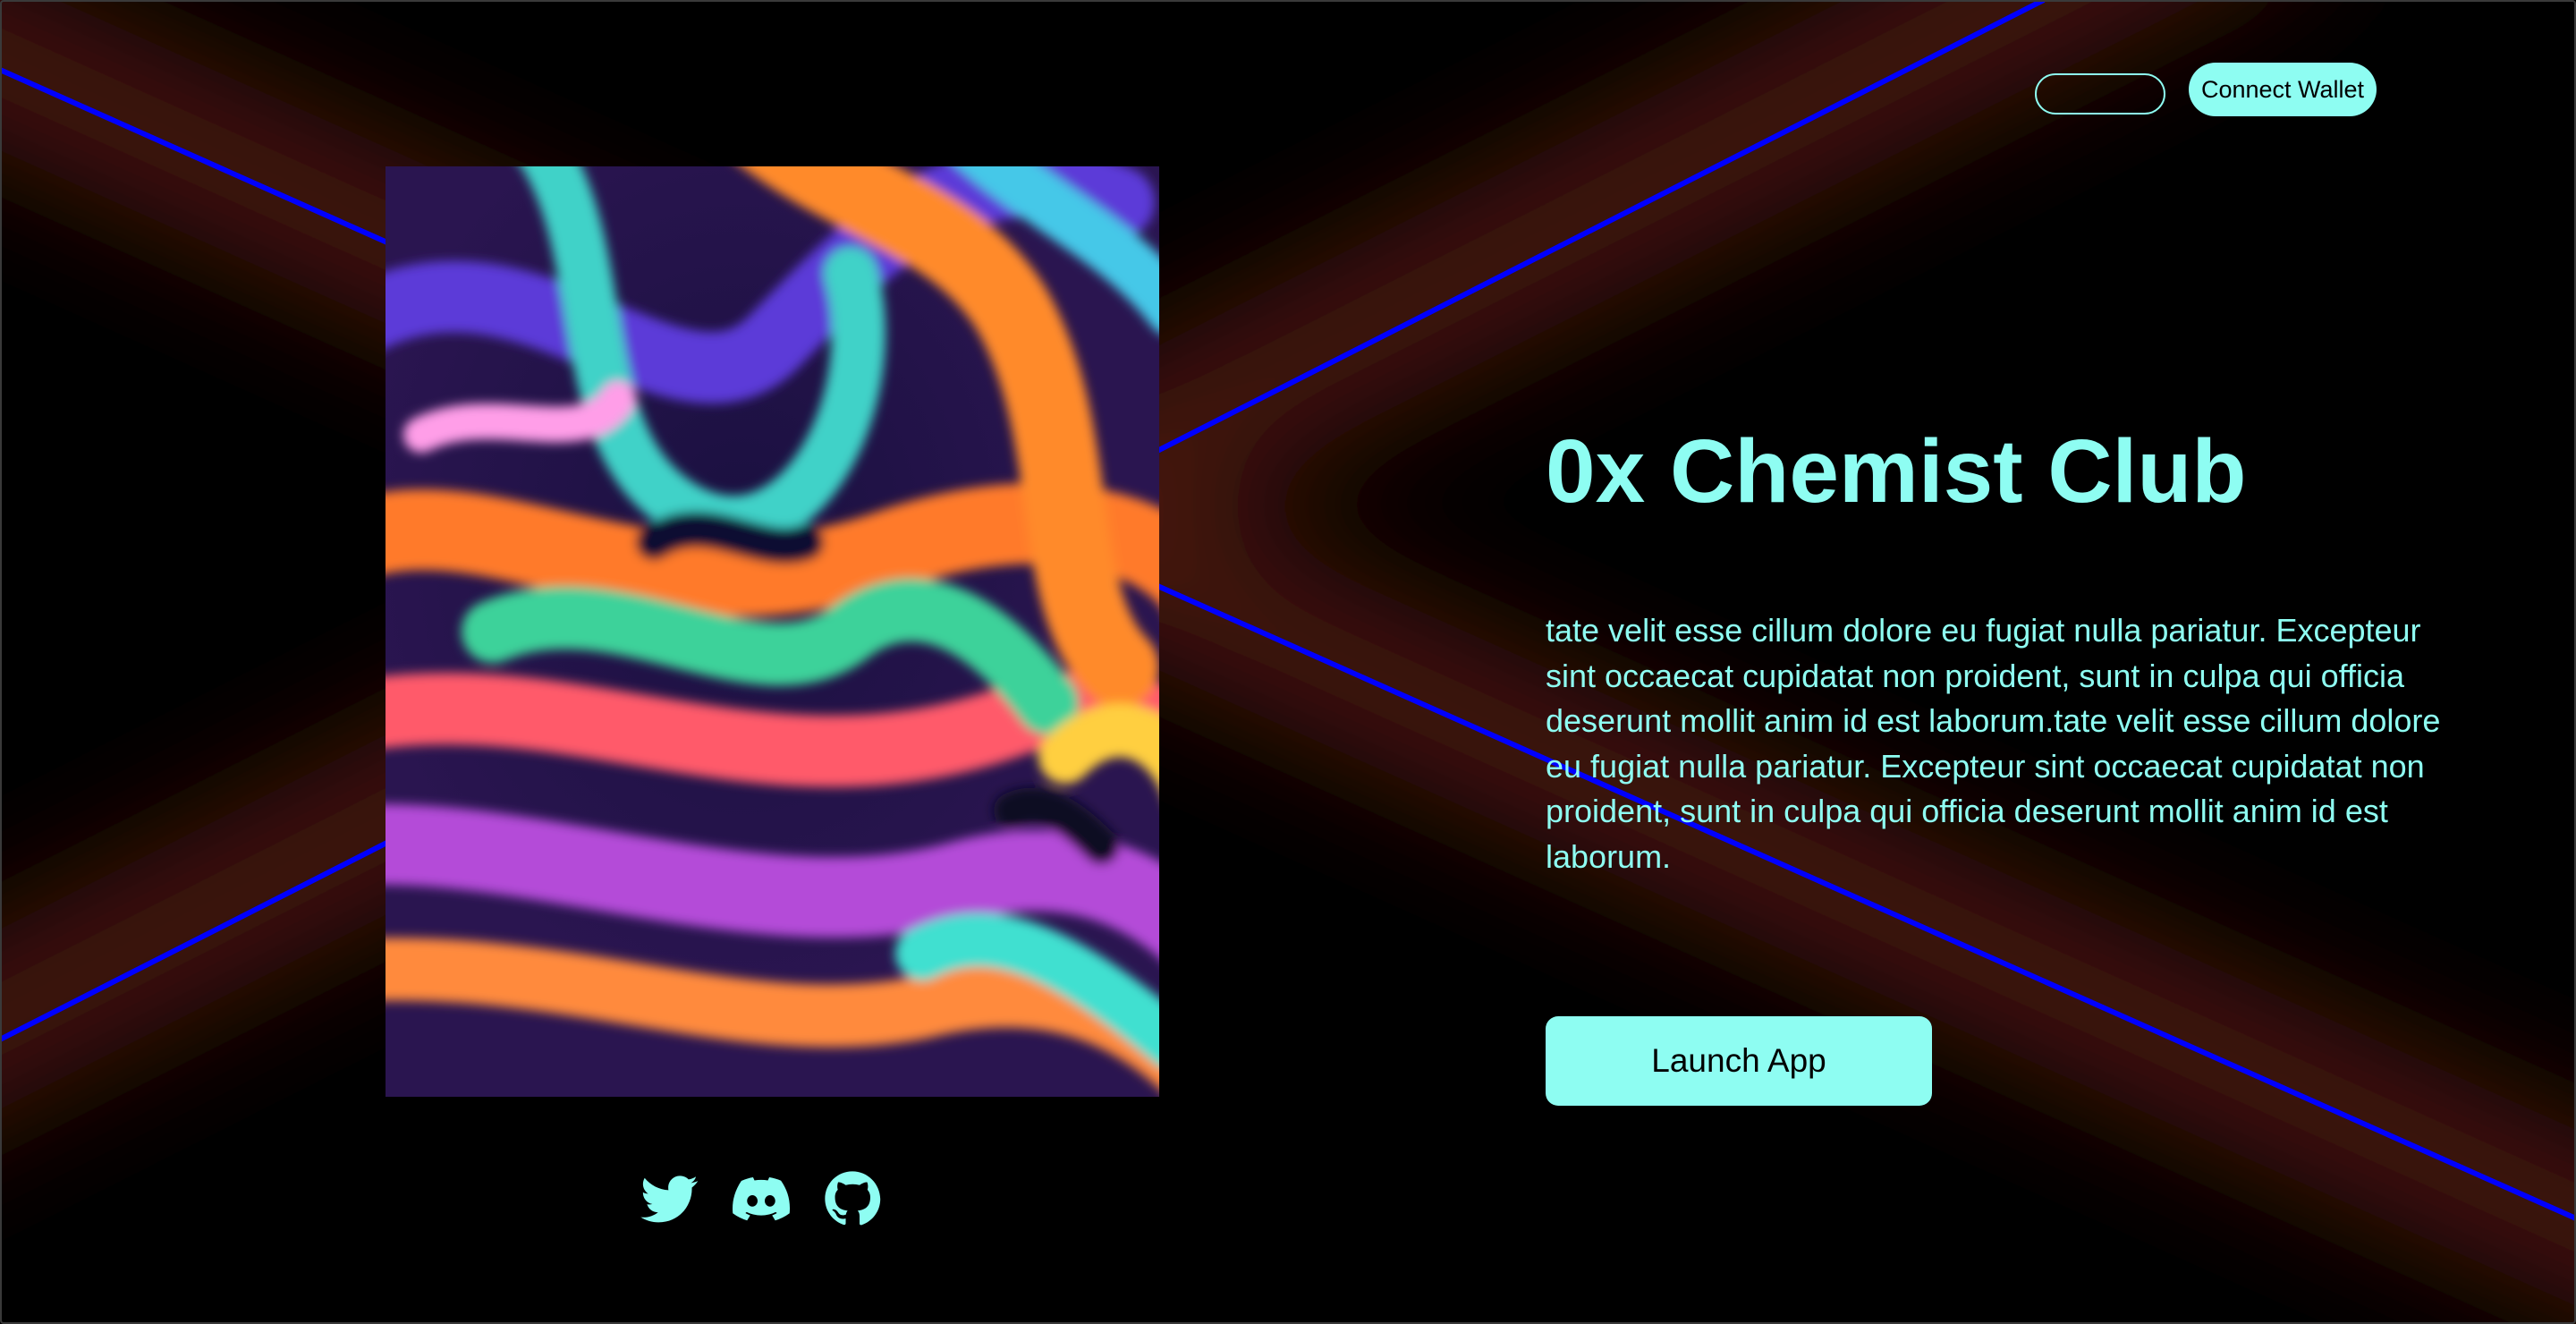 The width and height of the screenshot is (2576, 1324). I want to click on connect-wallet-button: Connect Wallet, so click(2283, 89).